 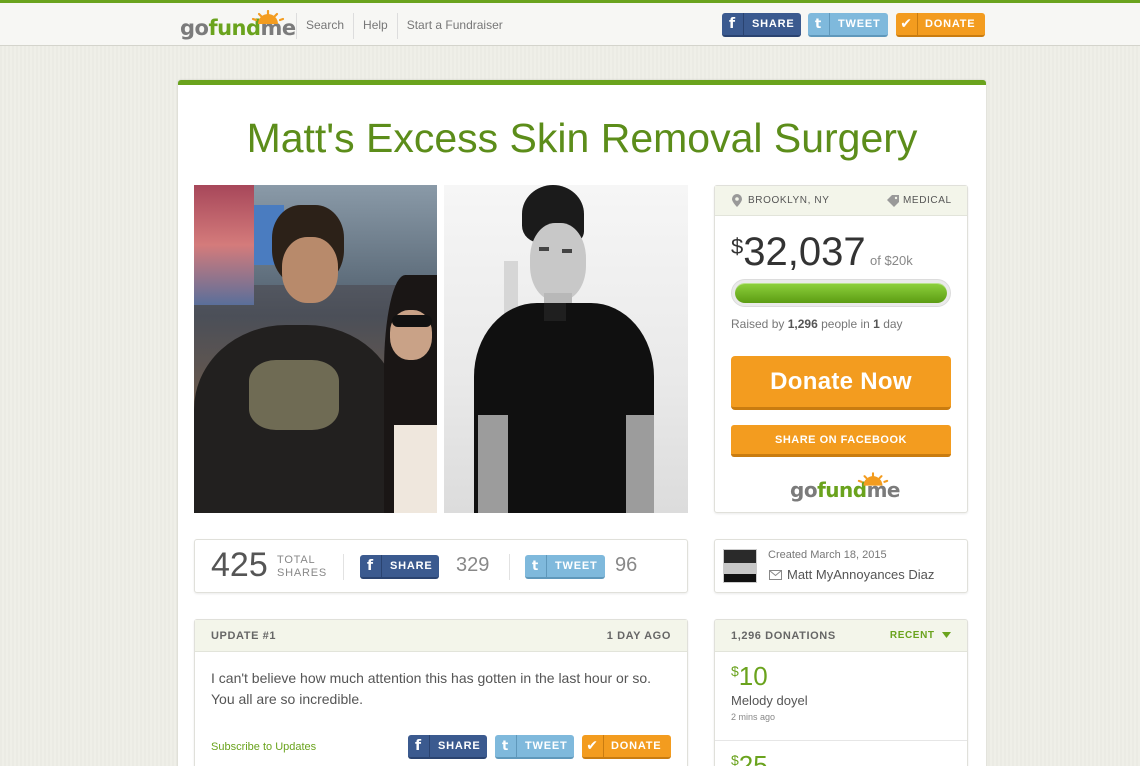 I want to click on campaign-location: BROOKLYN, NY, so click(x=788, y=200).